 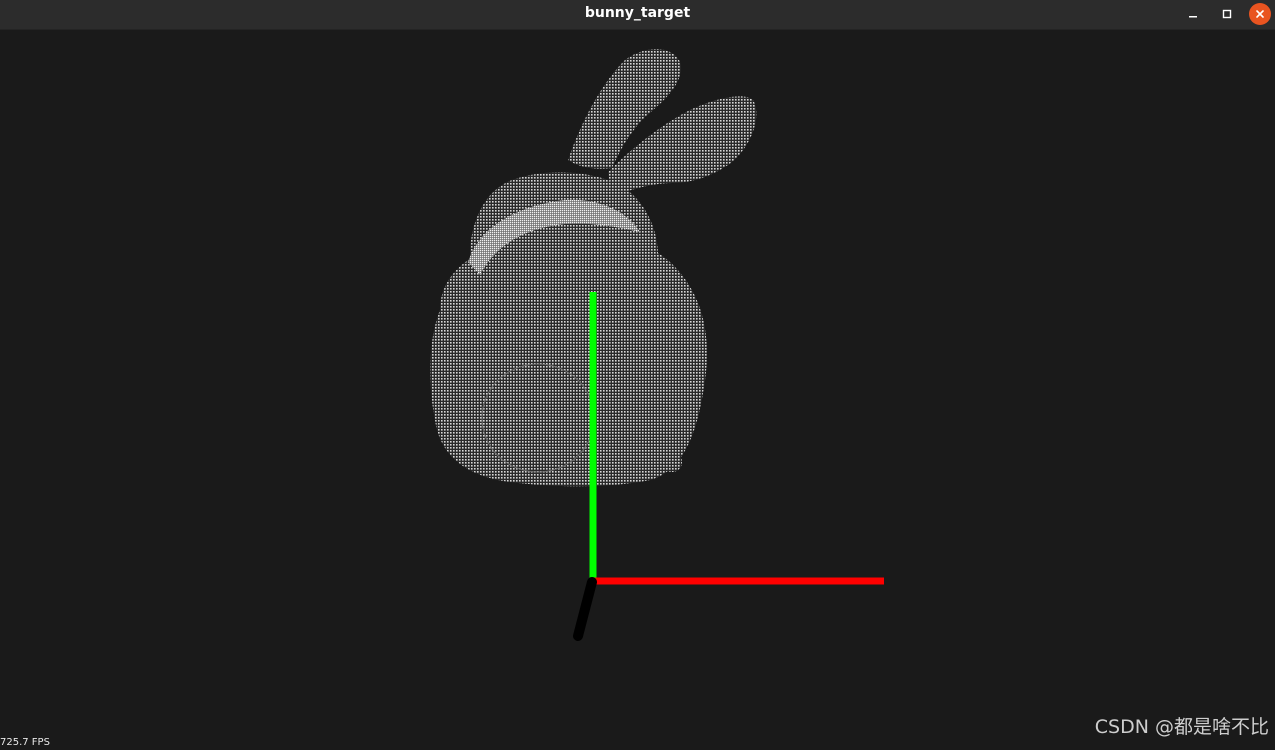 What do you see at coordinates (1181, 727) in the screenshot?
I see `watermark: CSDN @都是啥不比` at bounding box center [1181, 727].